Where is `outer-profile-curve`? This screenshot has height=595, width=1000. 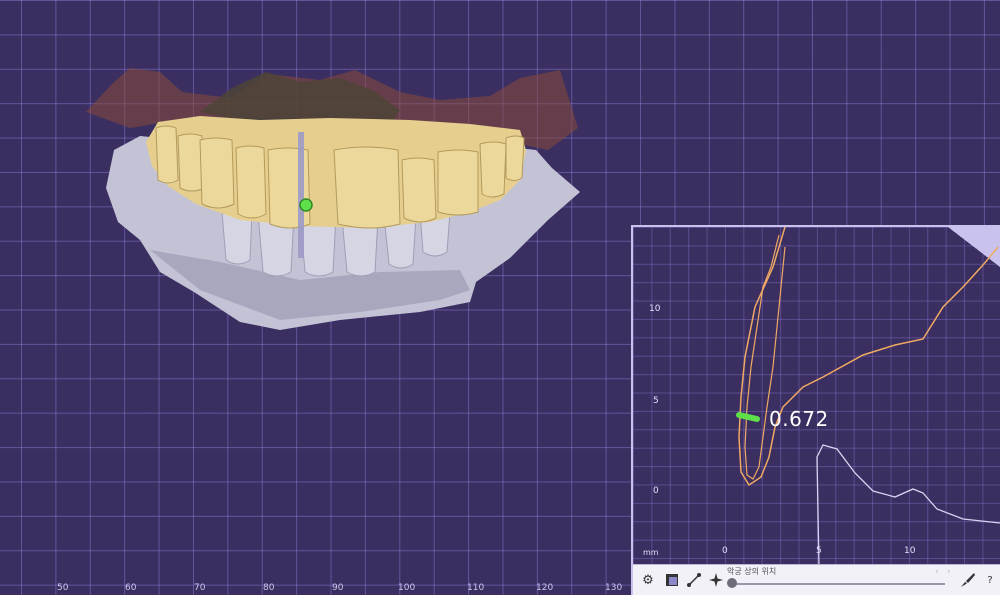 outer-profile-curve is located at coordinates (868, 357).